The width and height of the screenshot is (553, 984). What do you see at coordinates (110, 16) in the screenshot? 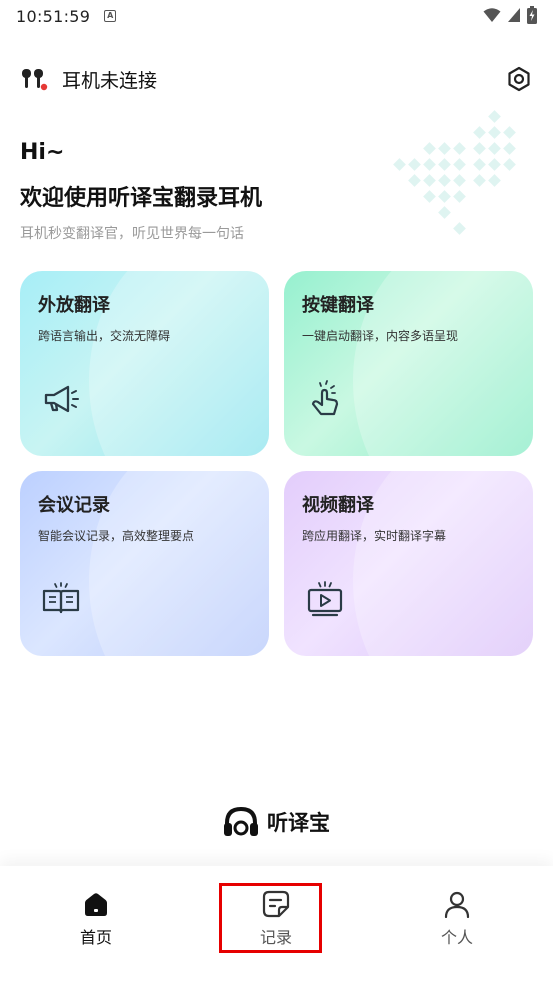
I see `notification-a-icon: A` at bounding box center [110, 16].